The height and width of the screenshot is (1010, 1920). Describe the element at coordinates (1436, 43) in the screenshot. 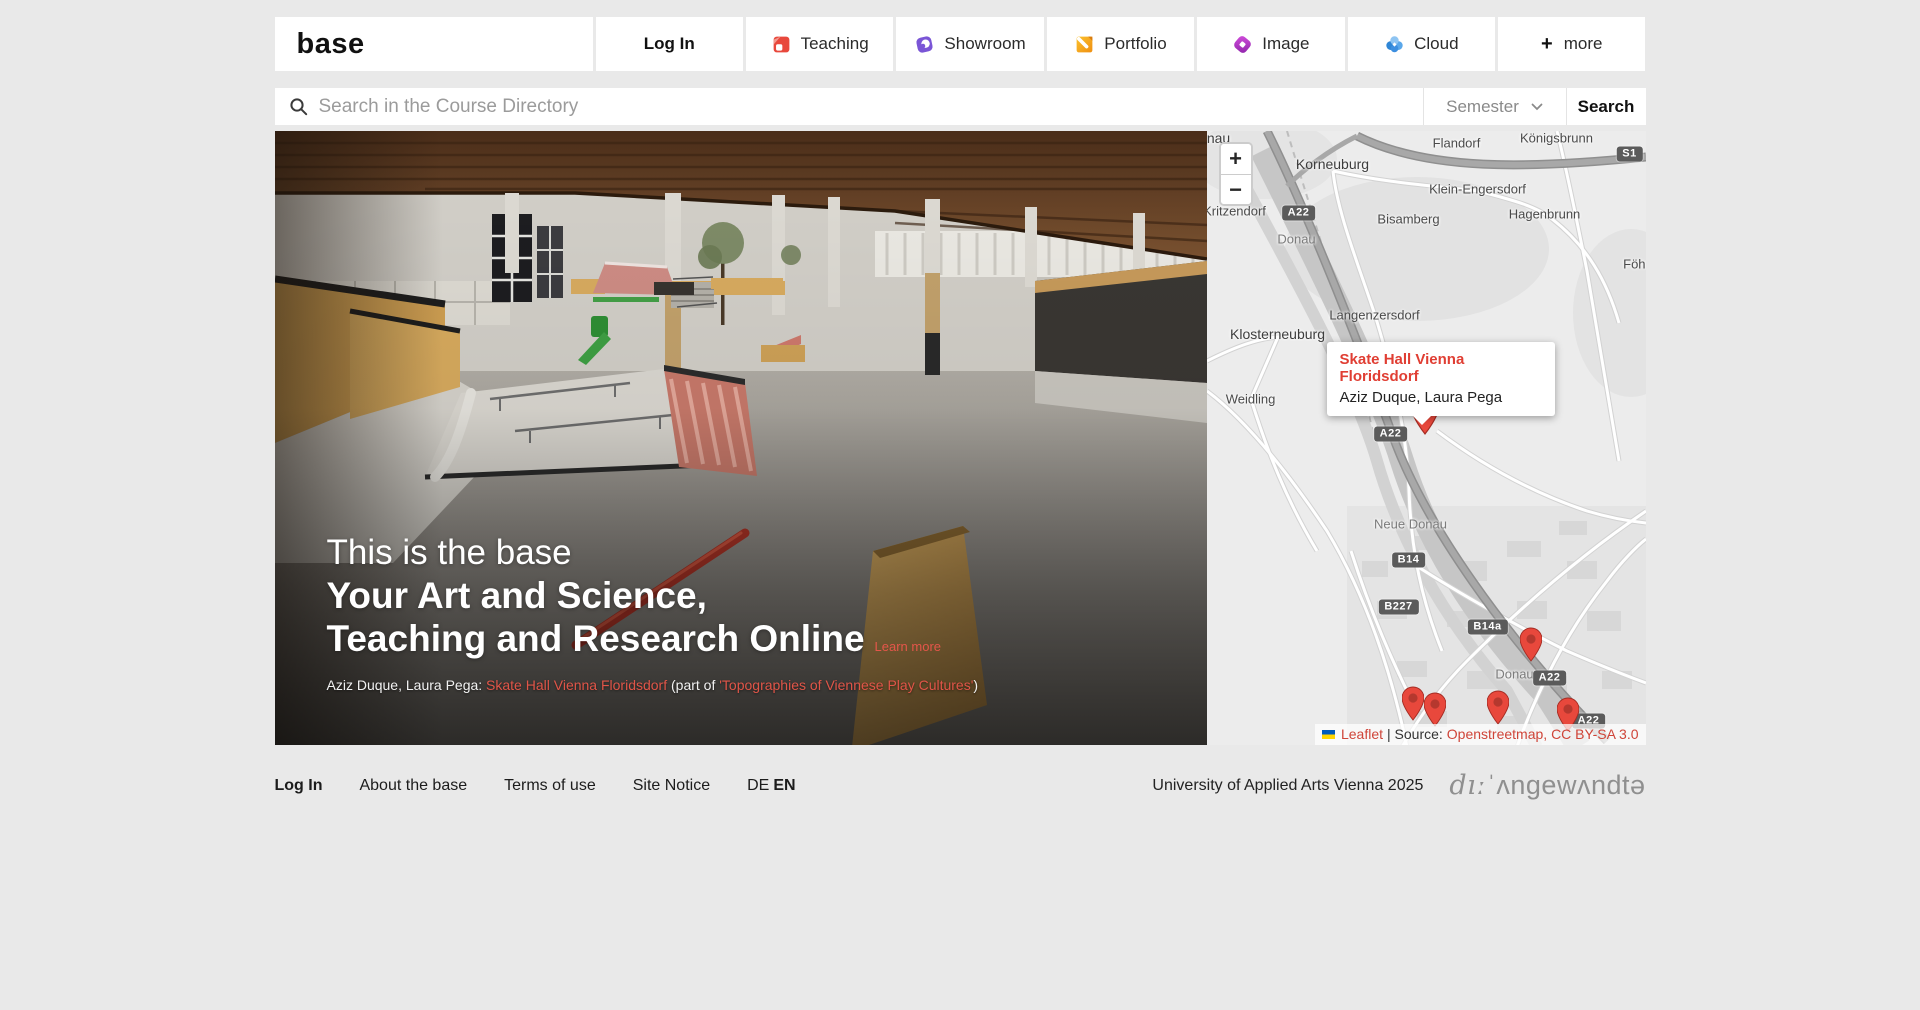

I see `nav-cloud-label: Cloud` at that location.